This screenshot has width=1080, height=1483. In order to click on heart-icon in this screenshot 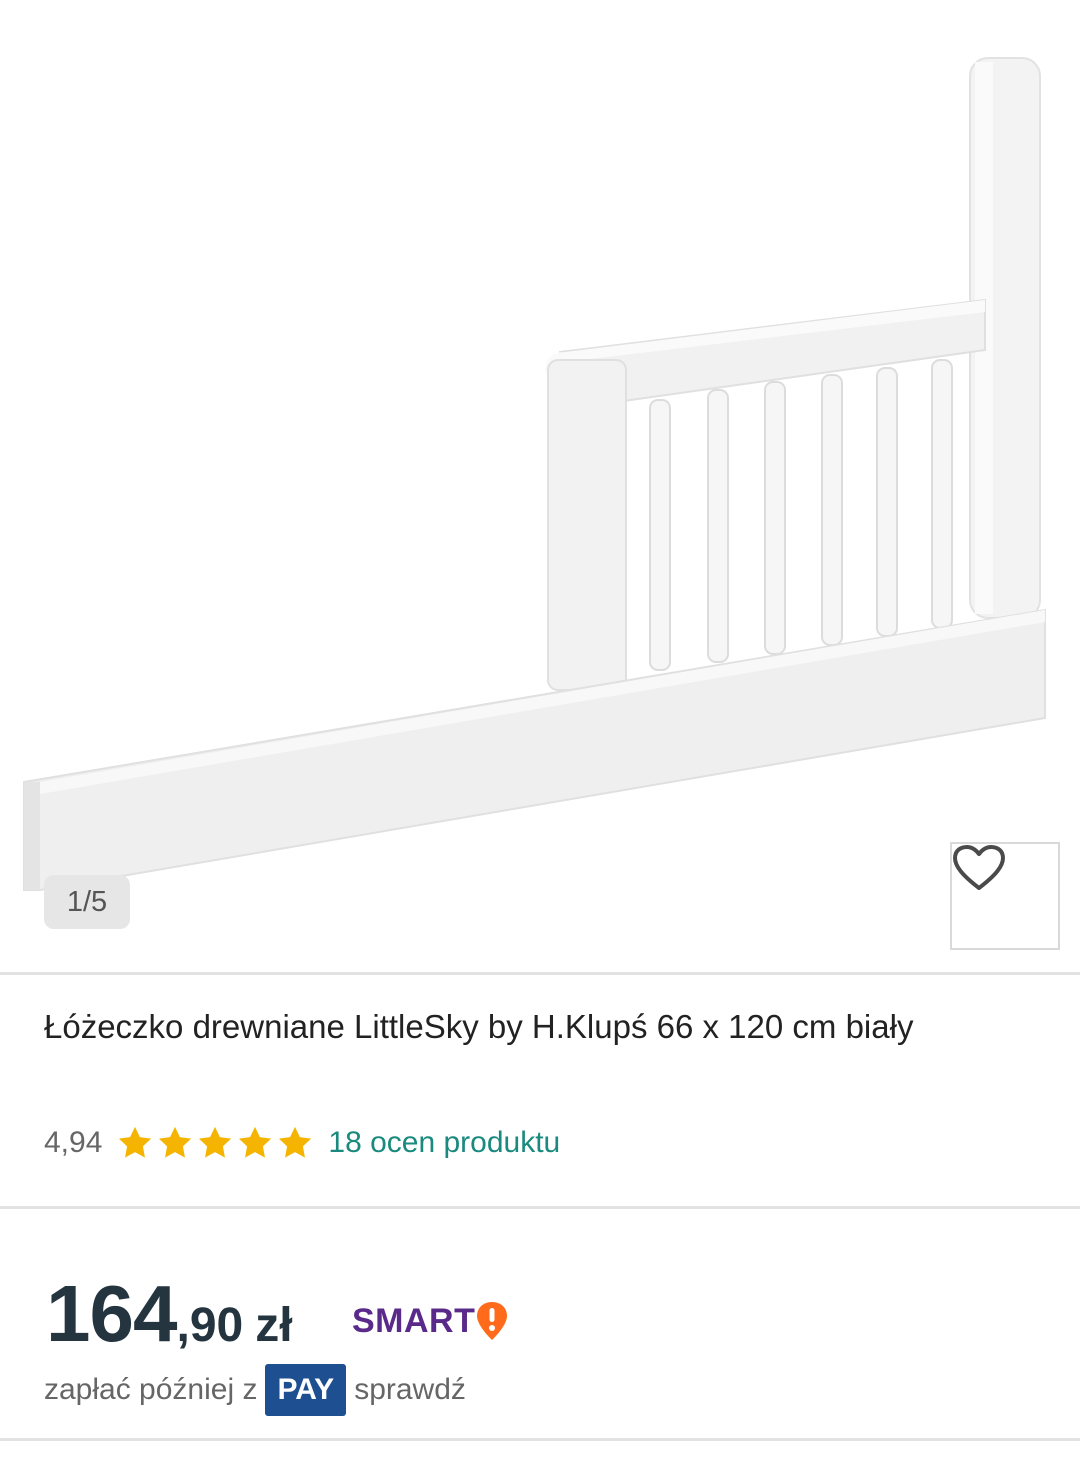, I will do `click(979, 867)`.